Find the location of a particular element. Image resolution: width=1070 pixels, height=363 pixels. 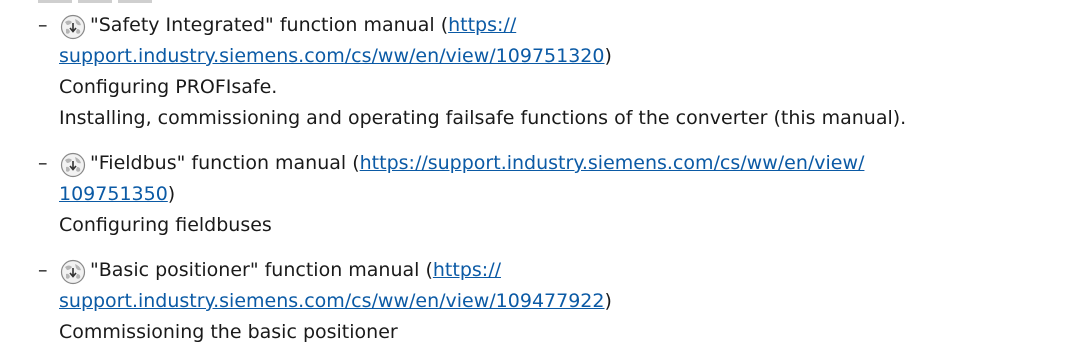

item-description: Configuring fieldbuses is located at coordinates (165, 225).